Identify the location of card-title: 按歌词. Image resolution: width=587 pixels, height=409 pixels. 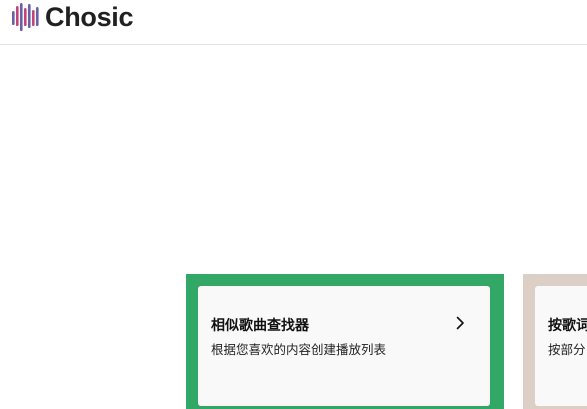
(567, 326).